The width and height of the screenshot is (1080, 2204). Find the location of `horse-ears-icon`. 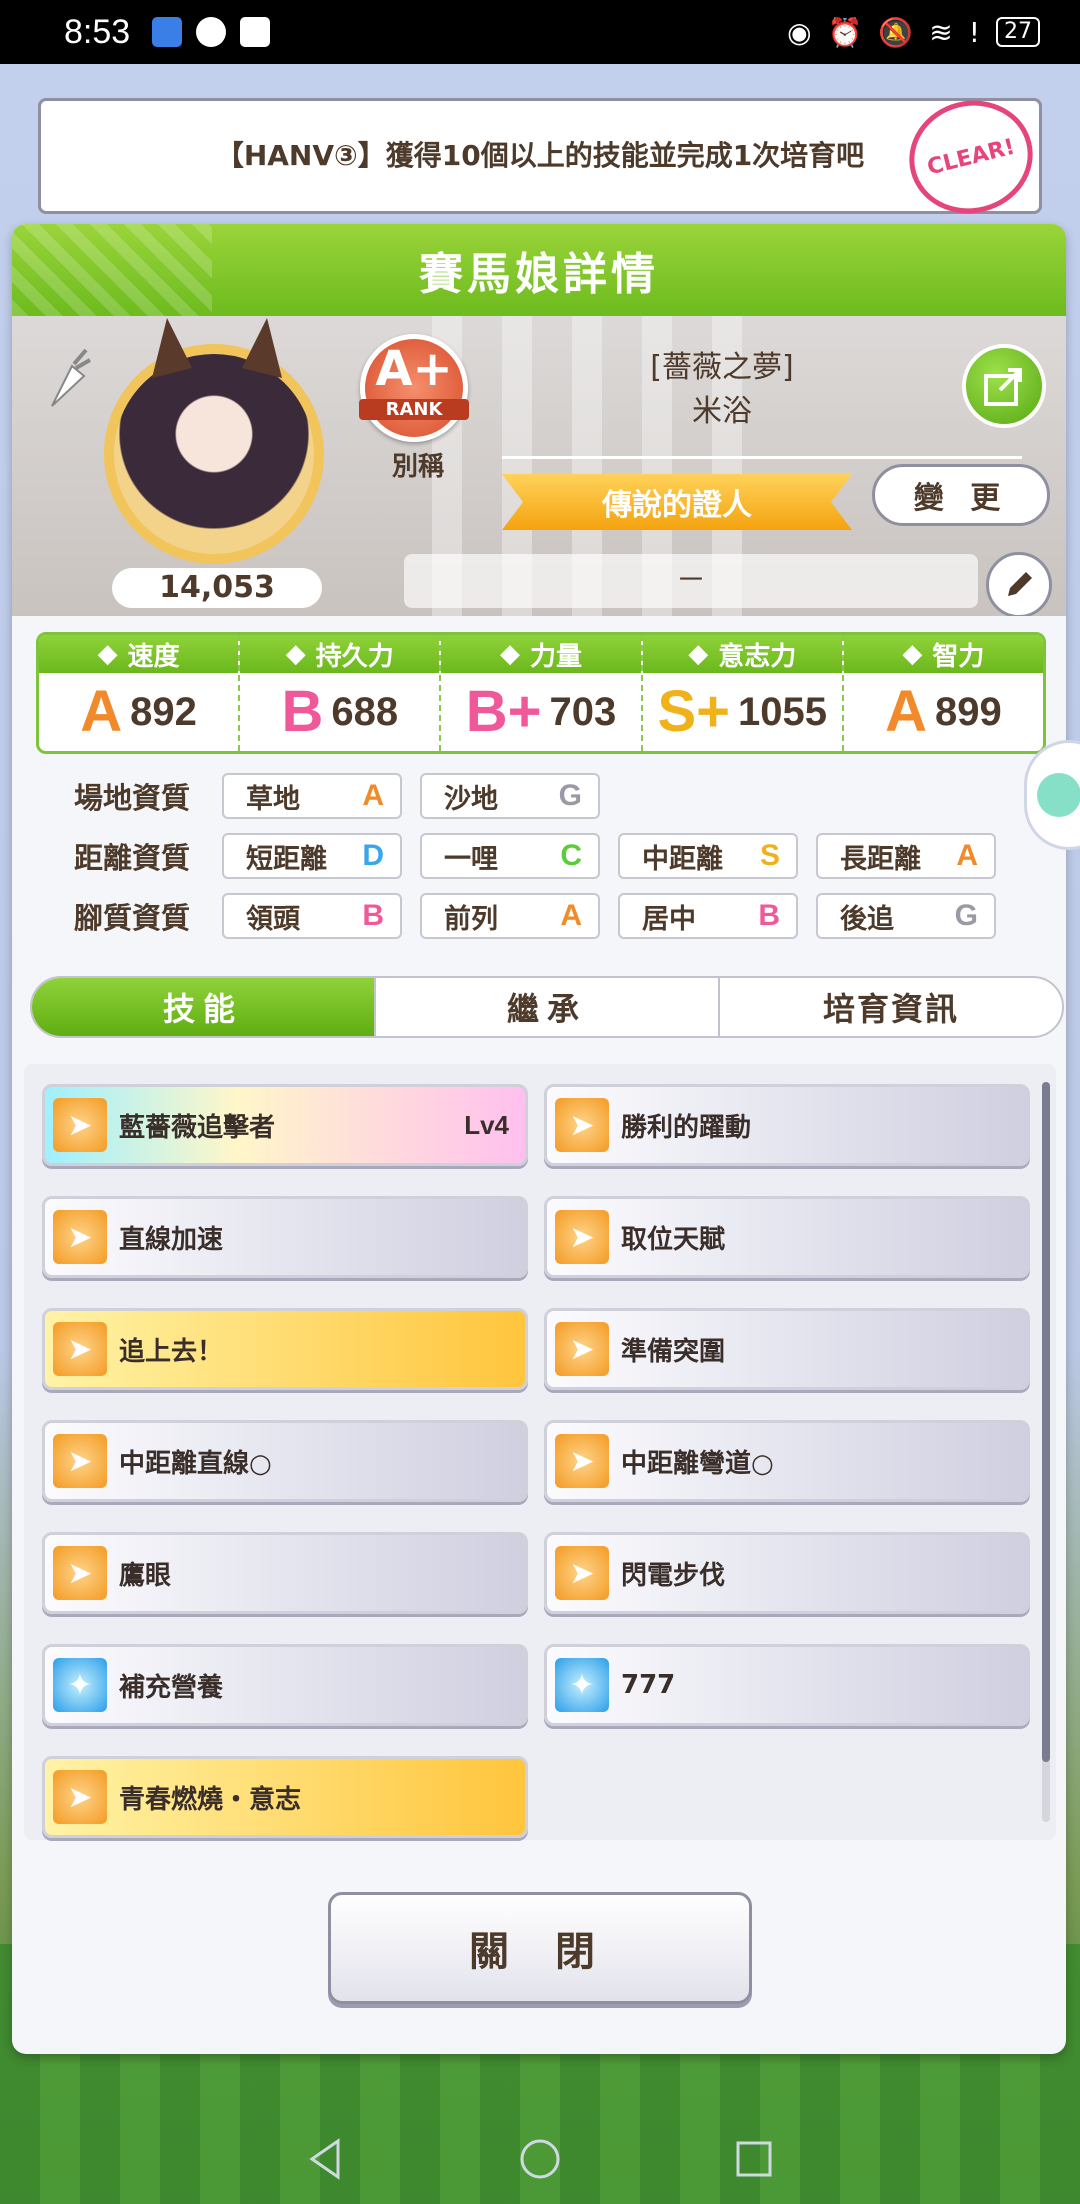

horse-ears-icon is located at coordinates (217, 348).